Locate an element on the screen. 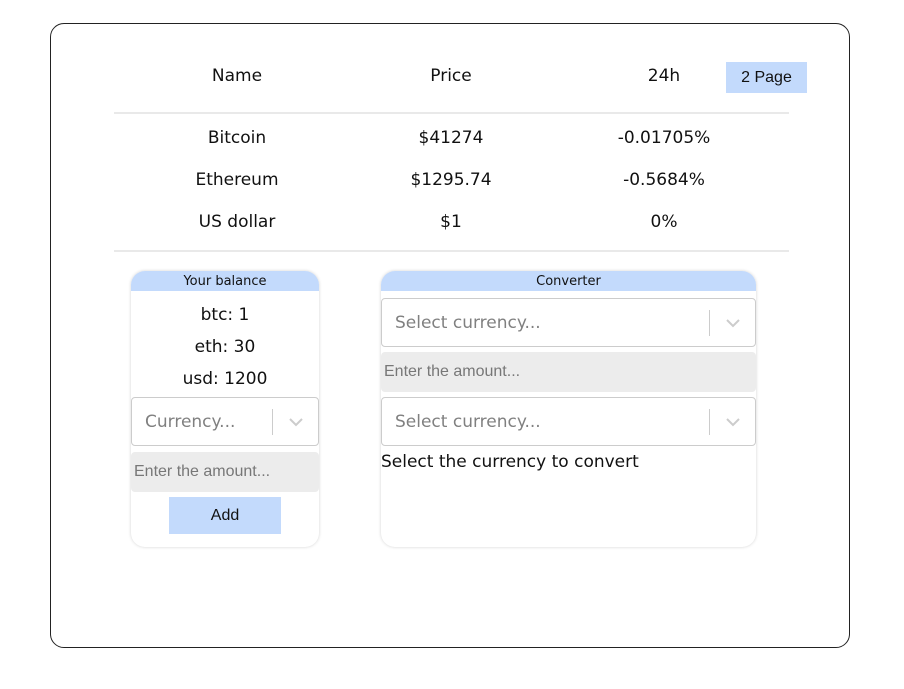  table-row: Bitcoin $41274 -0.01705% is located at coordinates (452, 140).